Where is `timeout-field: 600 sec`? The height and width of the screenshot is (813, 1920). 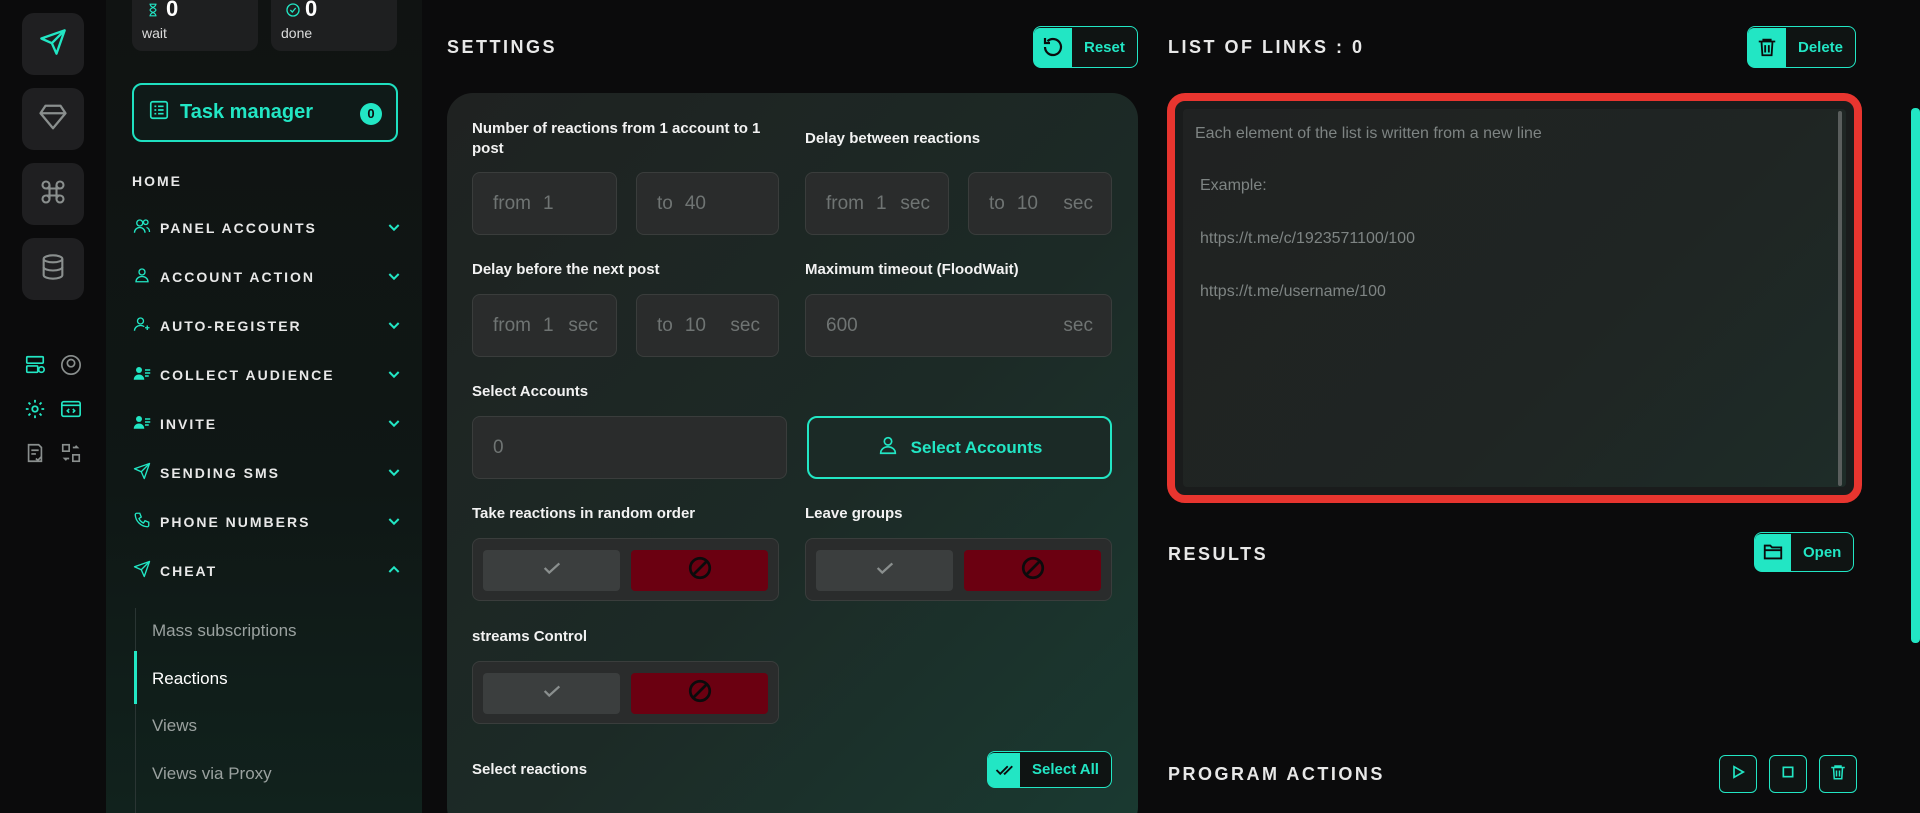 timeout-field: 600 sec is located at coordinates (958, 325).